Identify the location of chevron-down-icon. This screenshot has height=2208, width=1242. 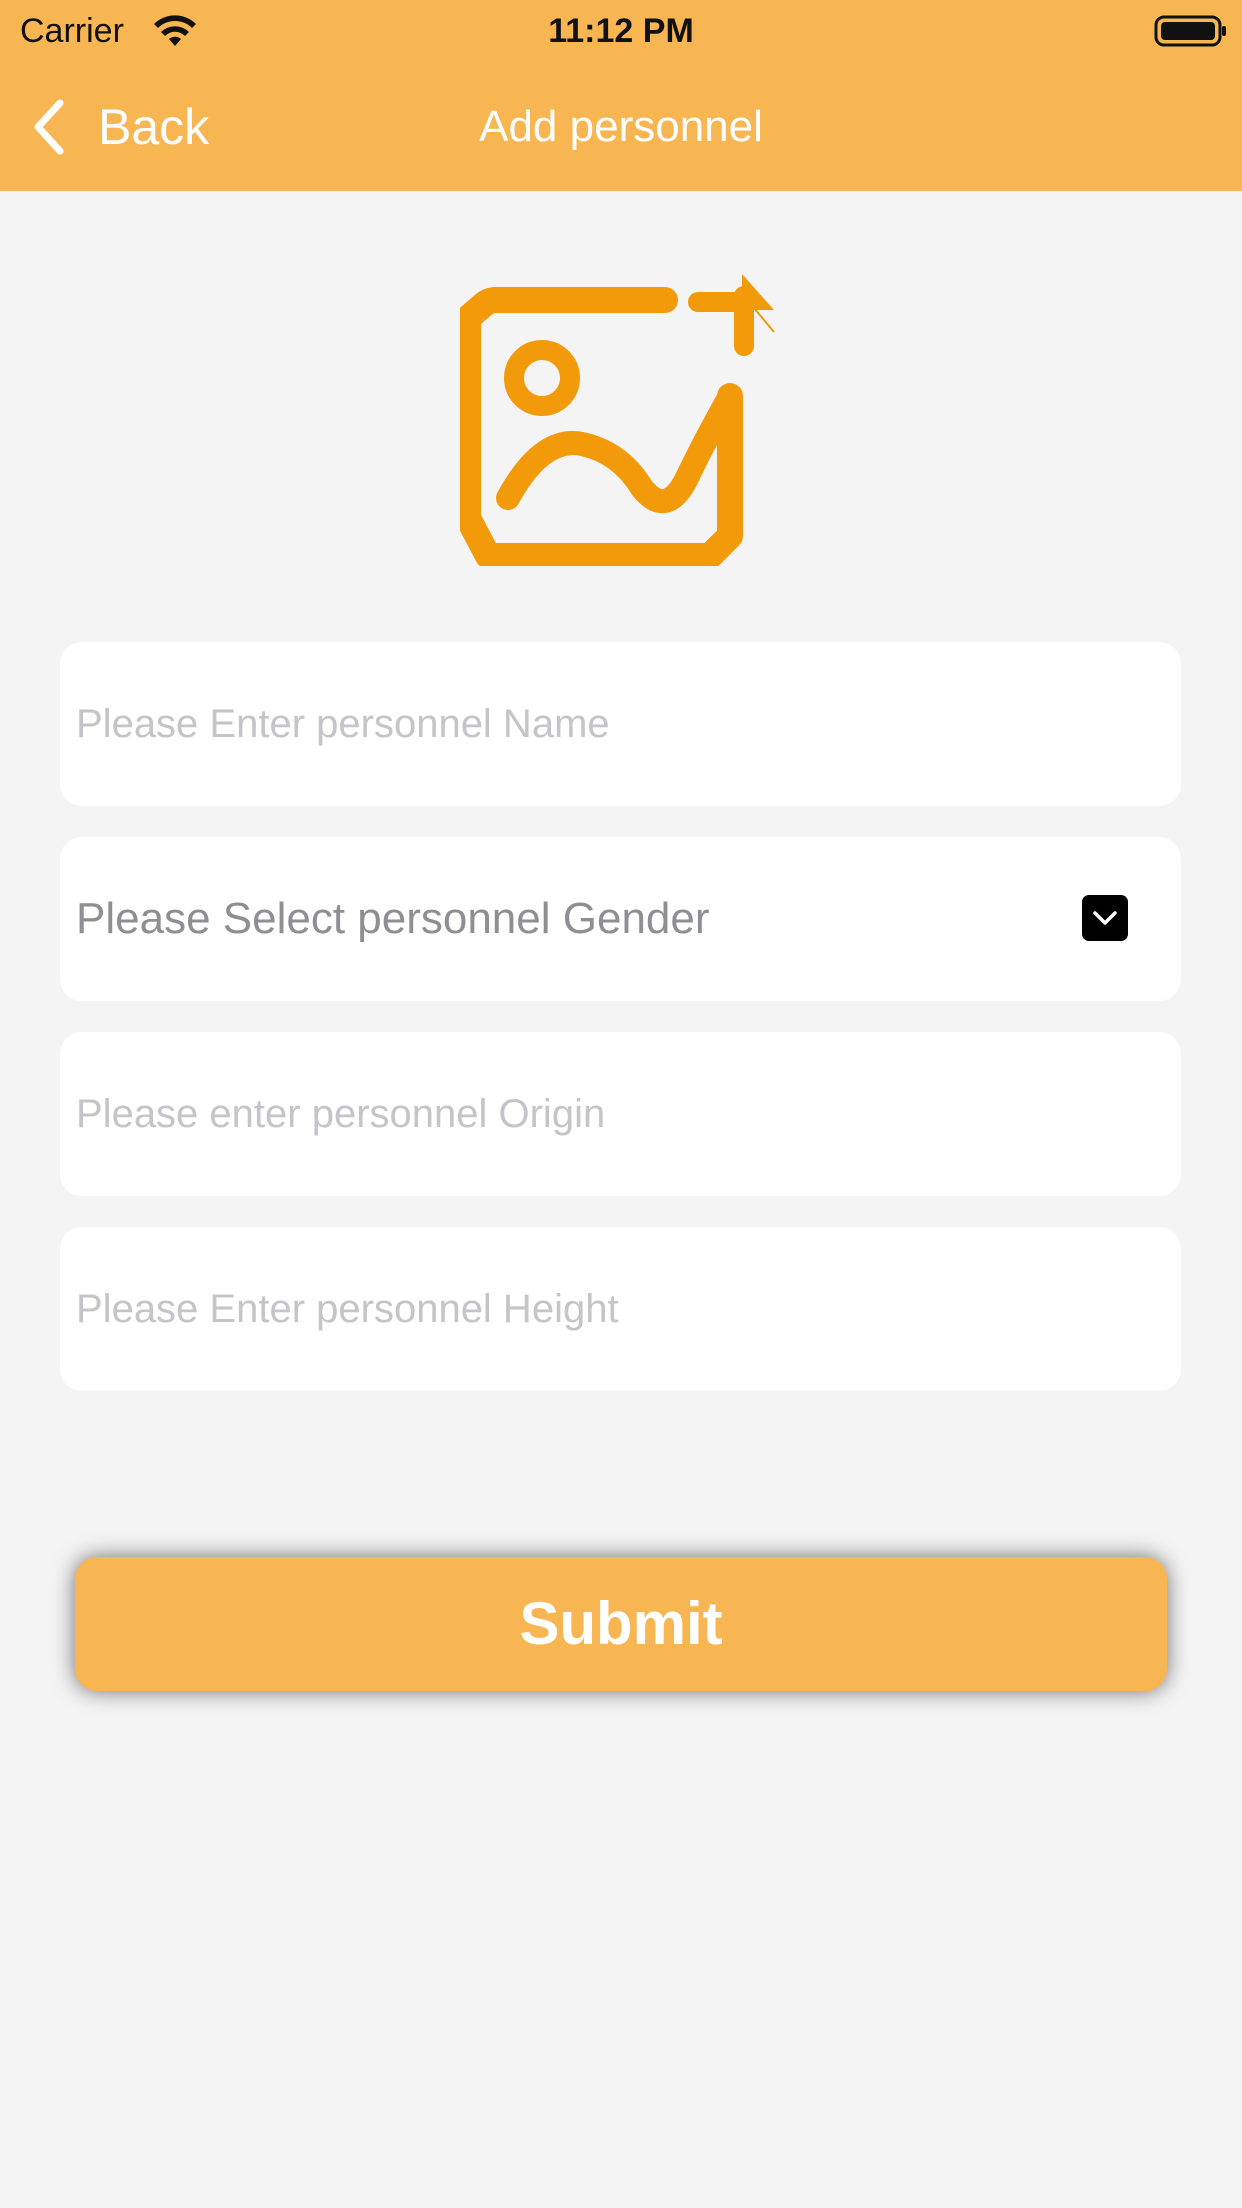
(1105, 918).